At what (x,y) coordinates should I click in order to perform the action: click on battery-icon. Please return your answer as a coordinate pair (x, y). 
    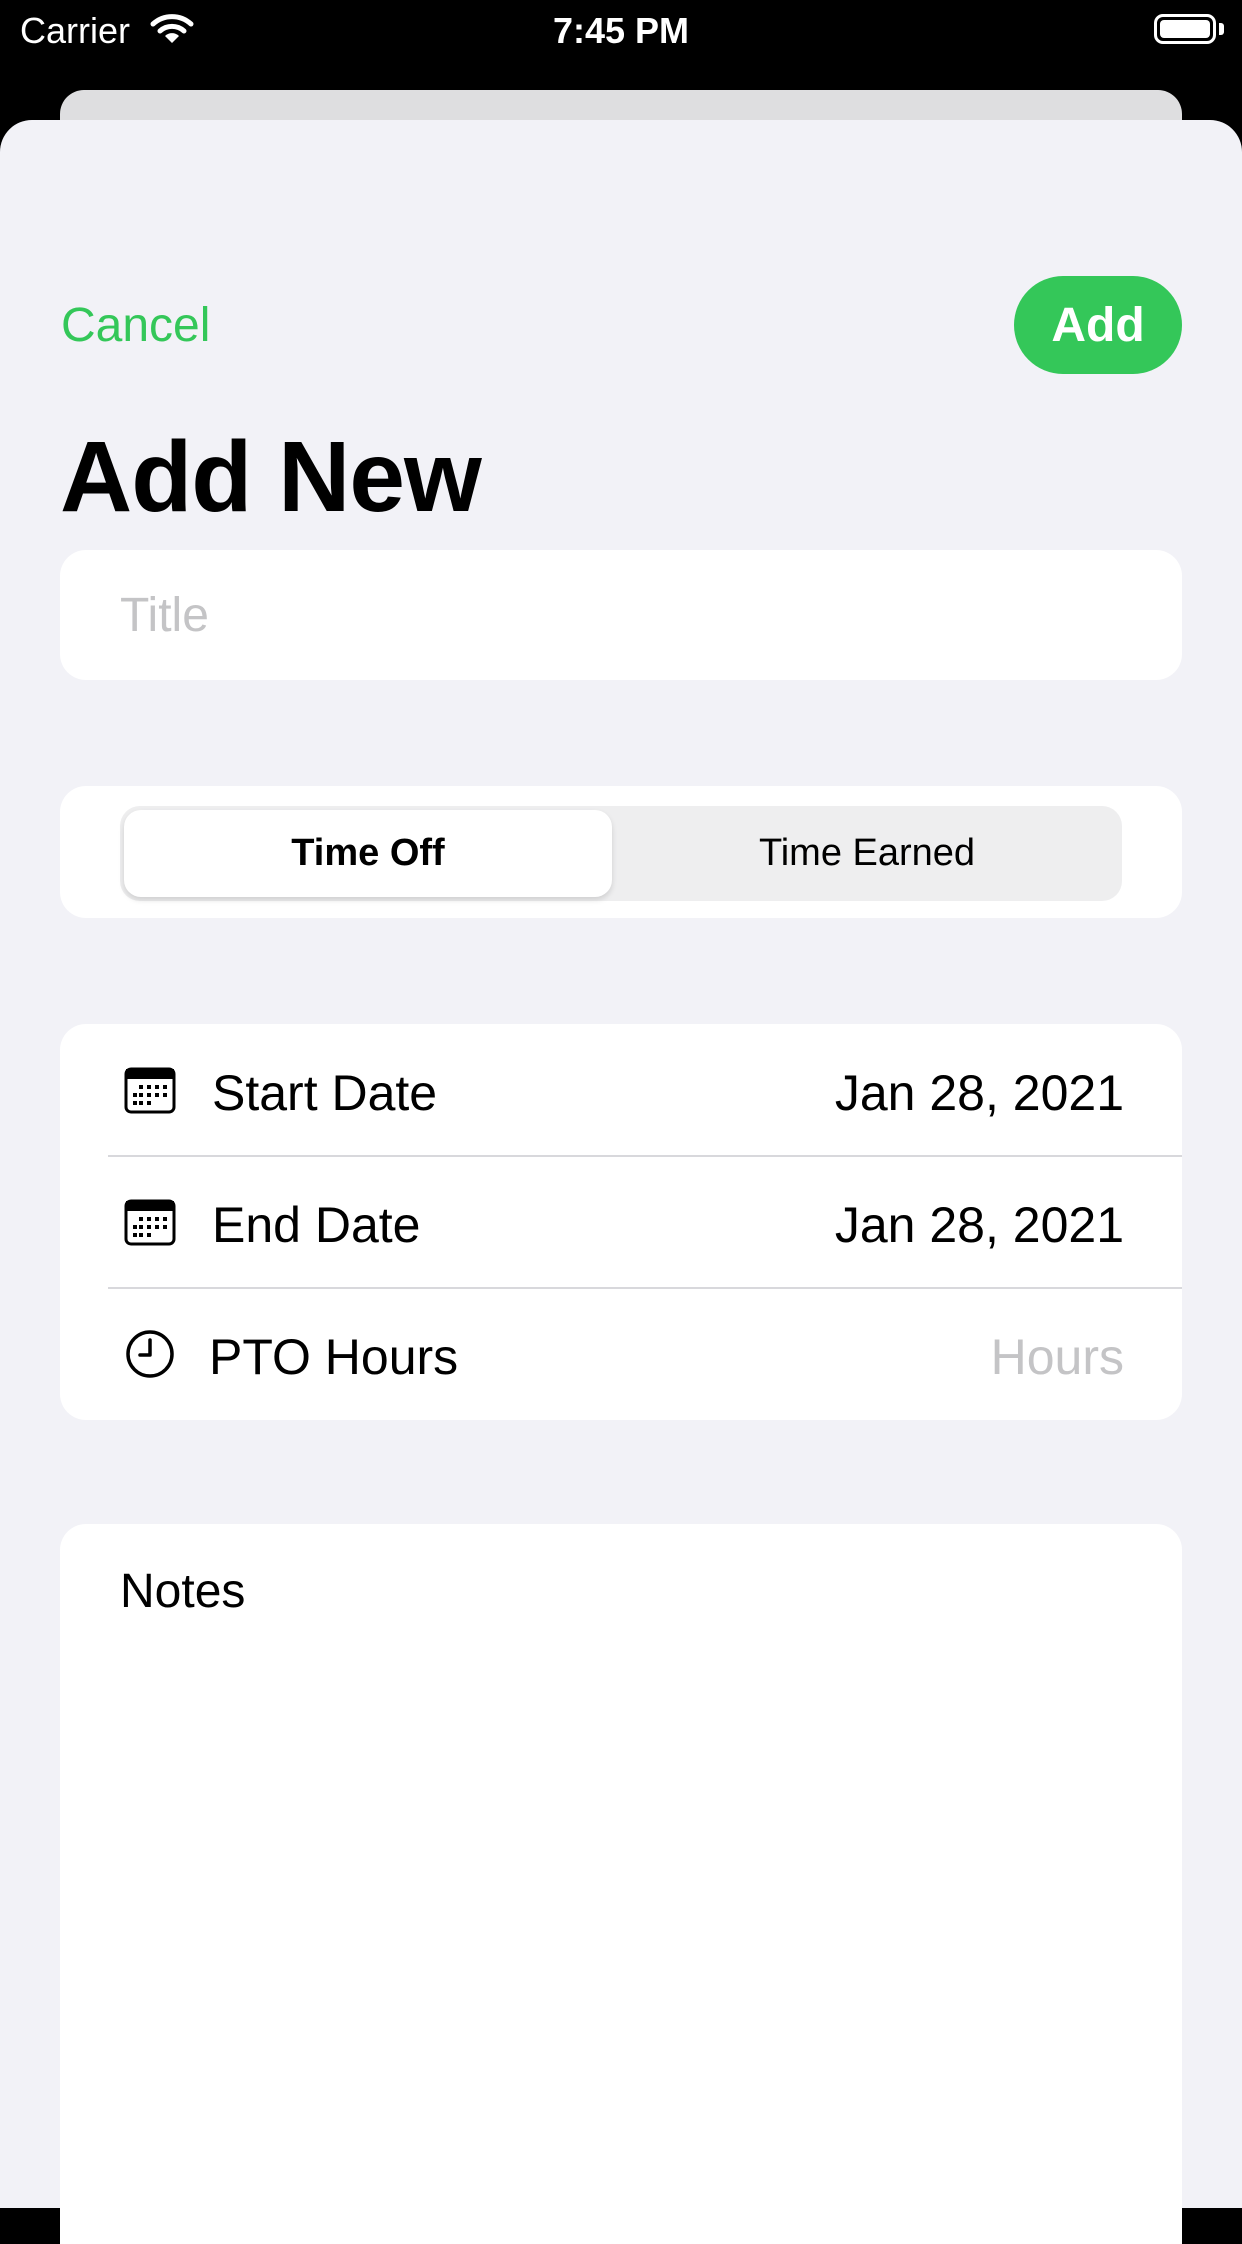
    Looking at the image, I should click on (1185, 29).